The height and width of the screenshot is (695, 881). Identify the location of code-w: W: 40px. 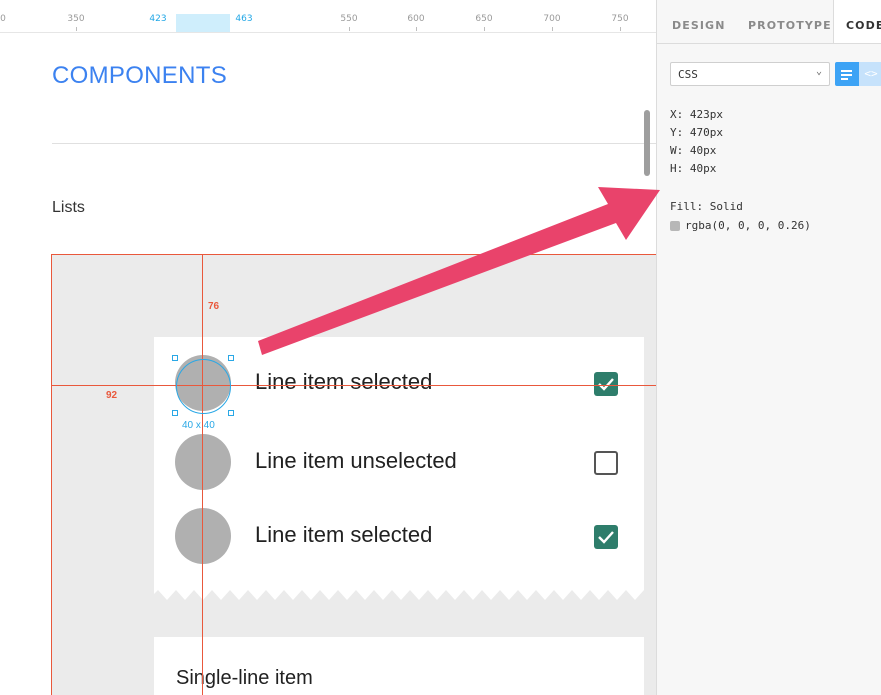
(693, 150).